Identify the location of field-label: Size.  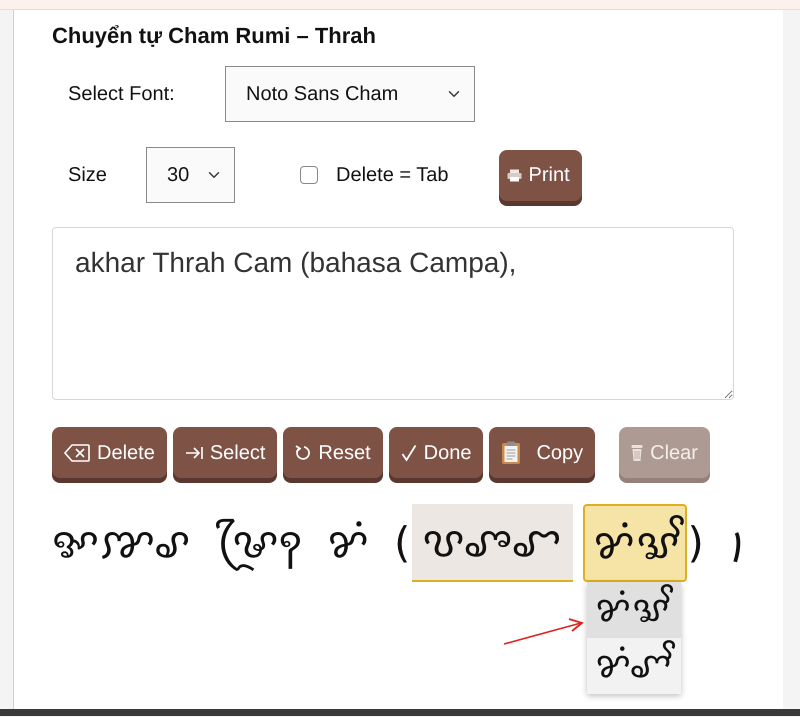
(87, 175).